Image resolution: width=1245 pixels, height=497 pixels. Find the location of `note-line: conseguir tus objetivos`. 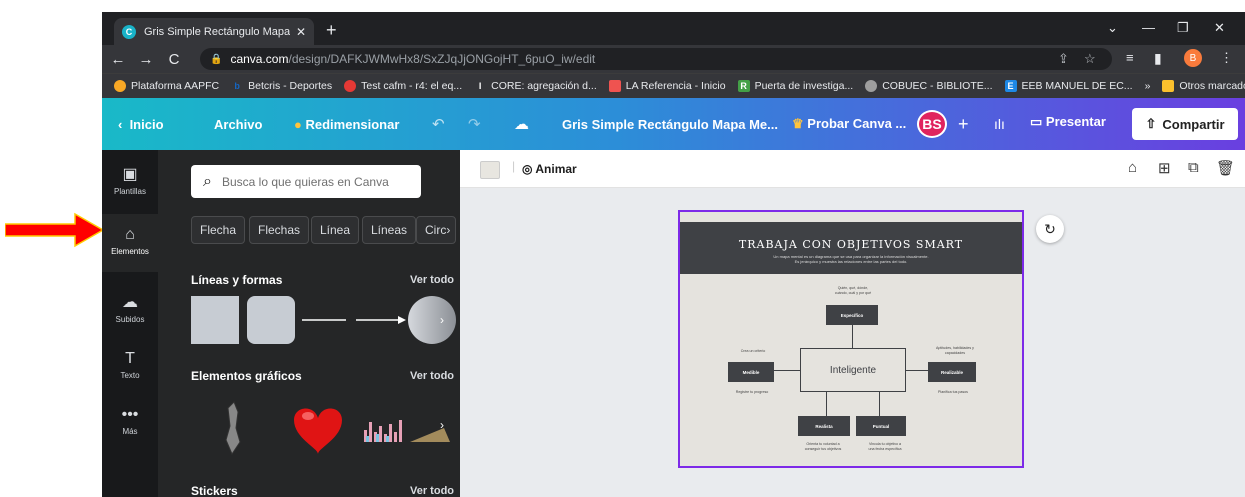

note-line: conseguir tus objetivos is located at coordinates (823, 448).